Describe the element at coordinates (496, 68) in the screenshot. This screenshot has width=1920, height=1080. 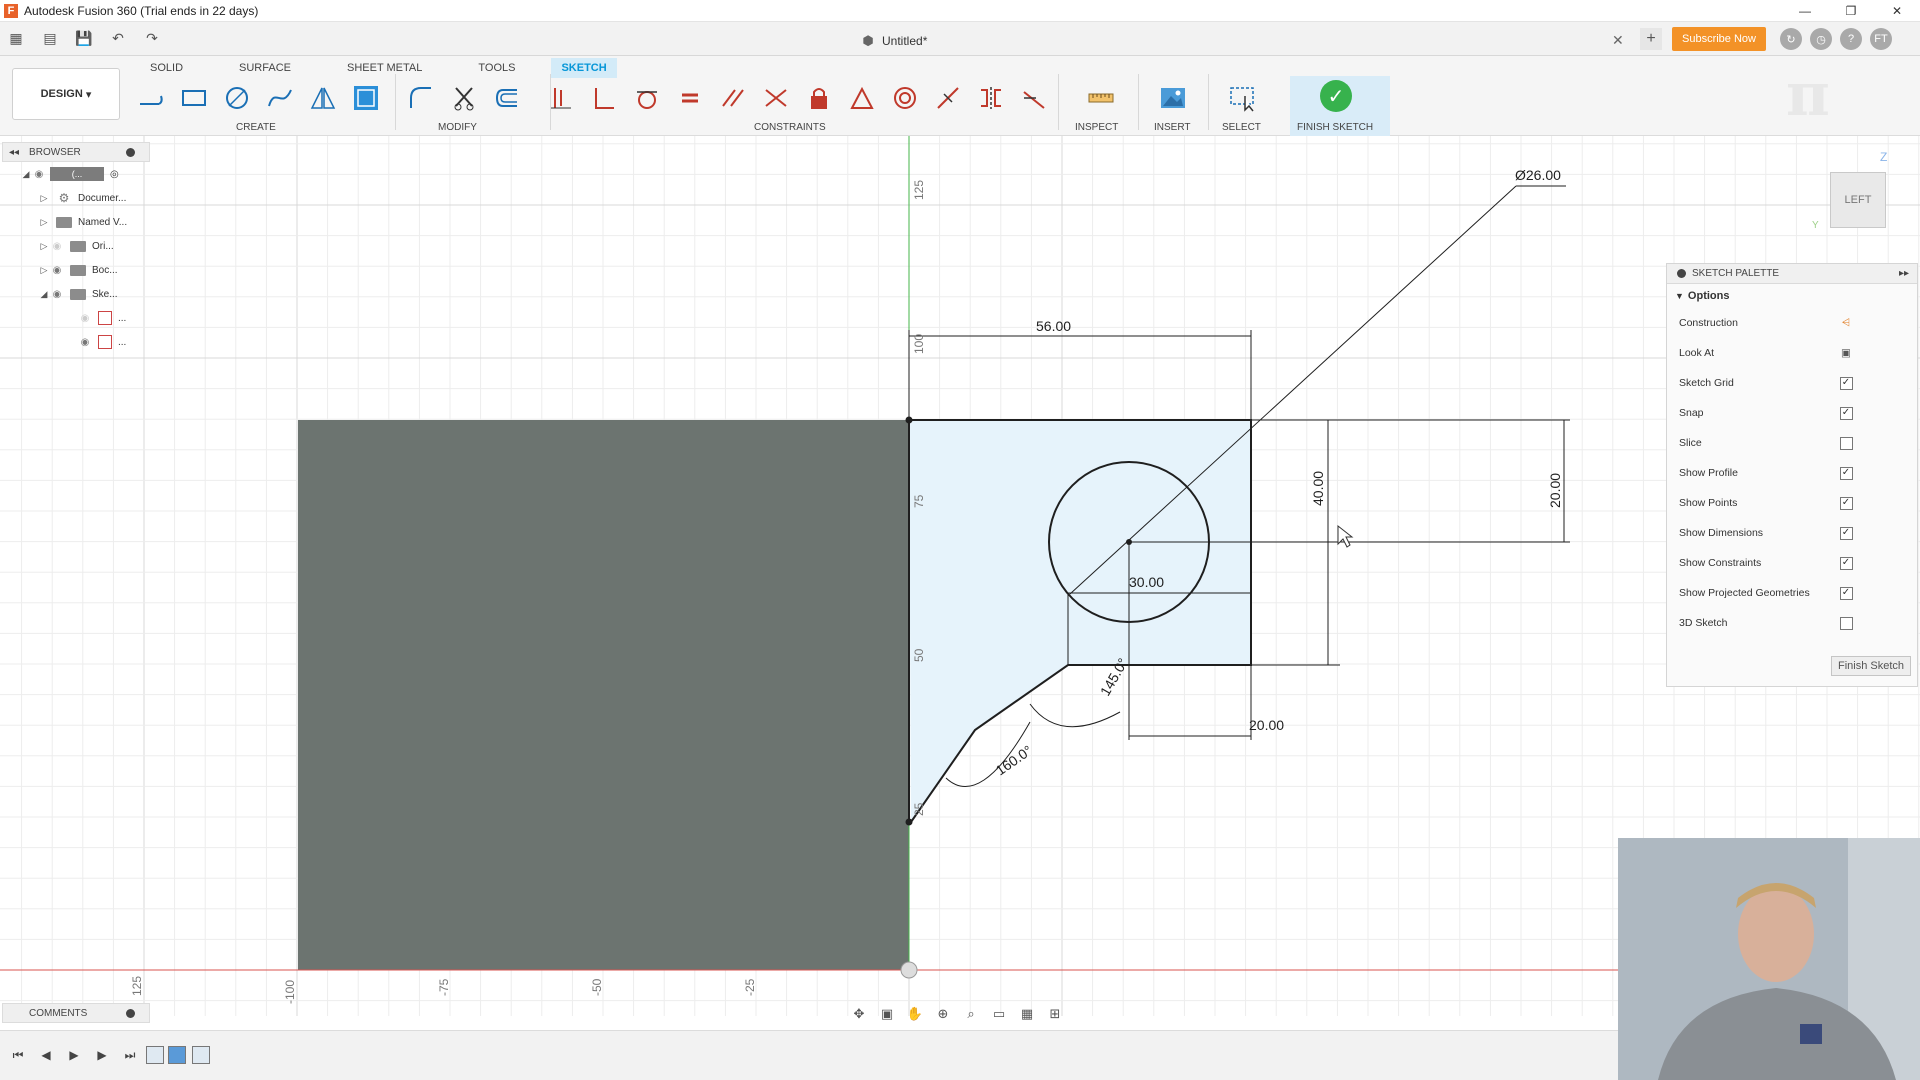
I see `tab-tools: TOOLS` at that location.